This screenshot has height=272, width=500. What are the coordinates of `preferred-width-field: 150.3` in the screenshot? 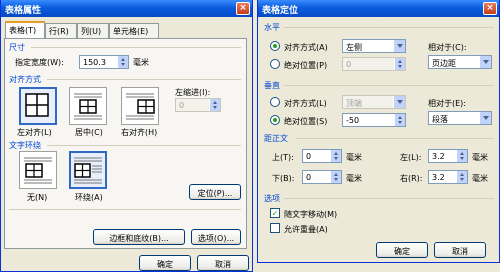 It's located at (104, 62).